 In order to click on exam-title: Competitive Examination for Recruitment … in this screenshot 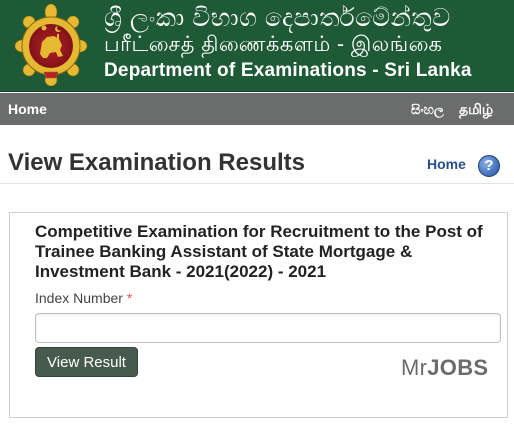, I will do `click(259, 251)`.